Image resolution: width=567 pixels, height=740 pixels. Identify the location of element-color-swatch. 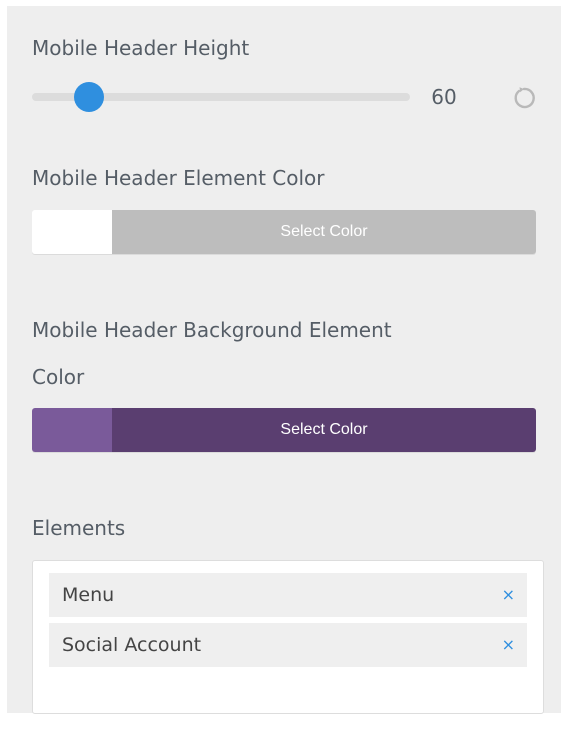
(72, 232).